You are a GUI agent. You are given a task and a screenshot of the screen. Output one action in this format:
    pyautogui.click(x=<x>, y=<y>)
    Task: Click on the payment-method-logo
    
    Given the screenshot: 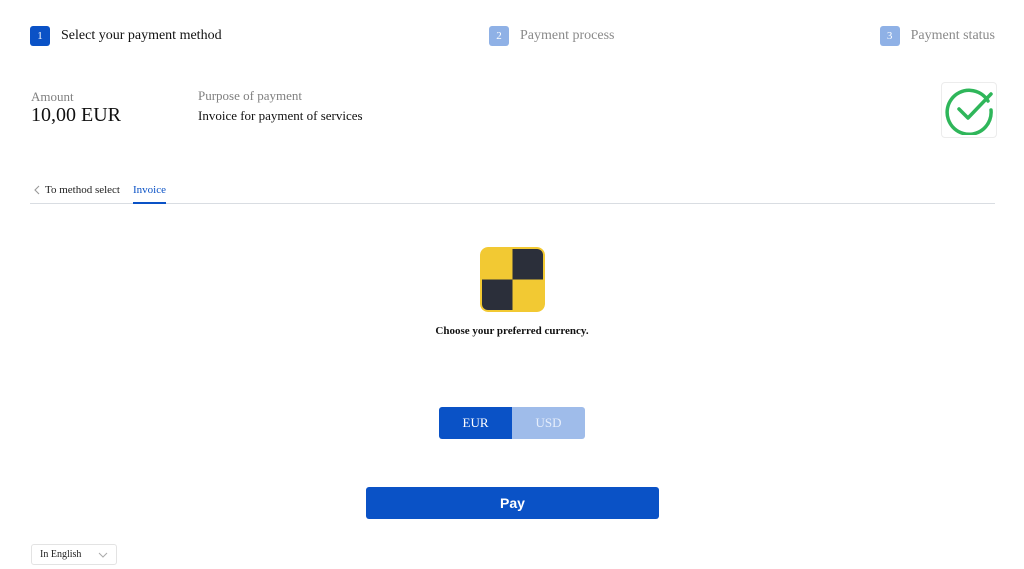 What is the action you would take?
    pyautogui.click(x=512, y=279)
    